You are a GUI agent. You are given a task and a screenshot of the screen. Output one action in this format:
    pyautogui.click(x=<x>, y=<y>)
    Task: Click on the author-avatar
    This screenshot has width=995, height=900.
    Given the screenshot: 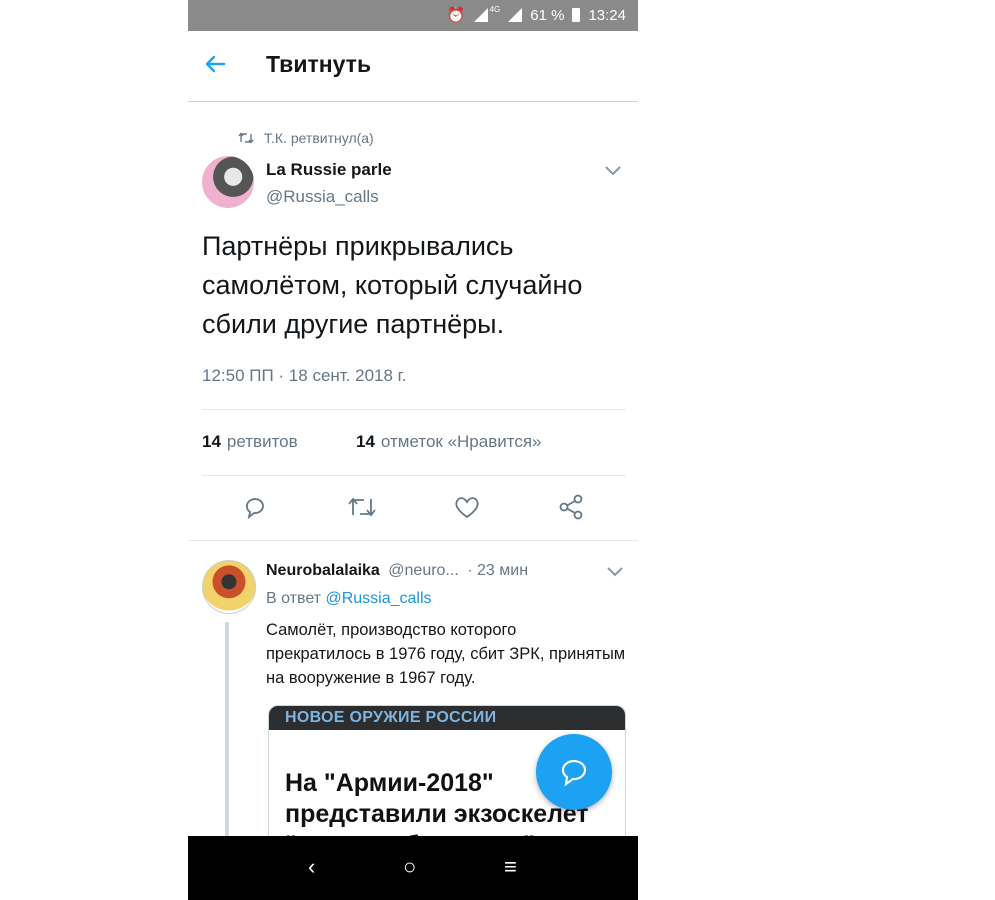 What is the action you would take?
    pyautogui.click(x=228, y=182)
    